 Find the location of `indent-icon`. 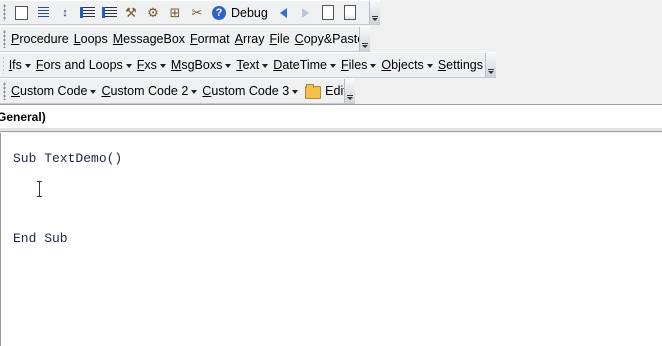

indent-icon is located at coordinates (109, 13).